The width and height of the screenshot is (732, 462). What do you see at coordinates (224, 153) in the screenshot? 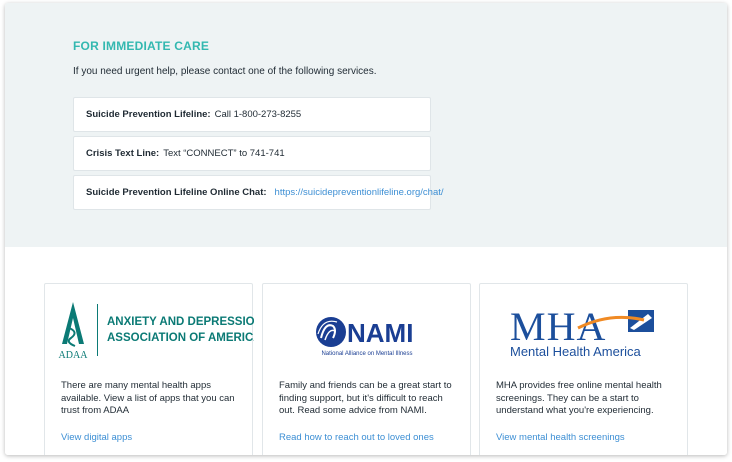
I see `service-value: Text “CONNECT” to 741-741` at bounding box center [224, 153].